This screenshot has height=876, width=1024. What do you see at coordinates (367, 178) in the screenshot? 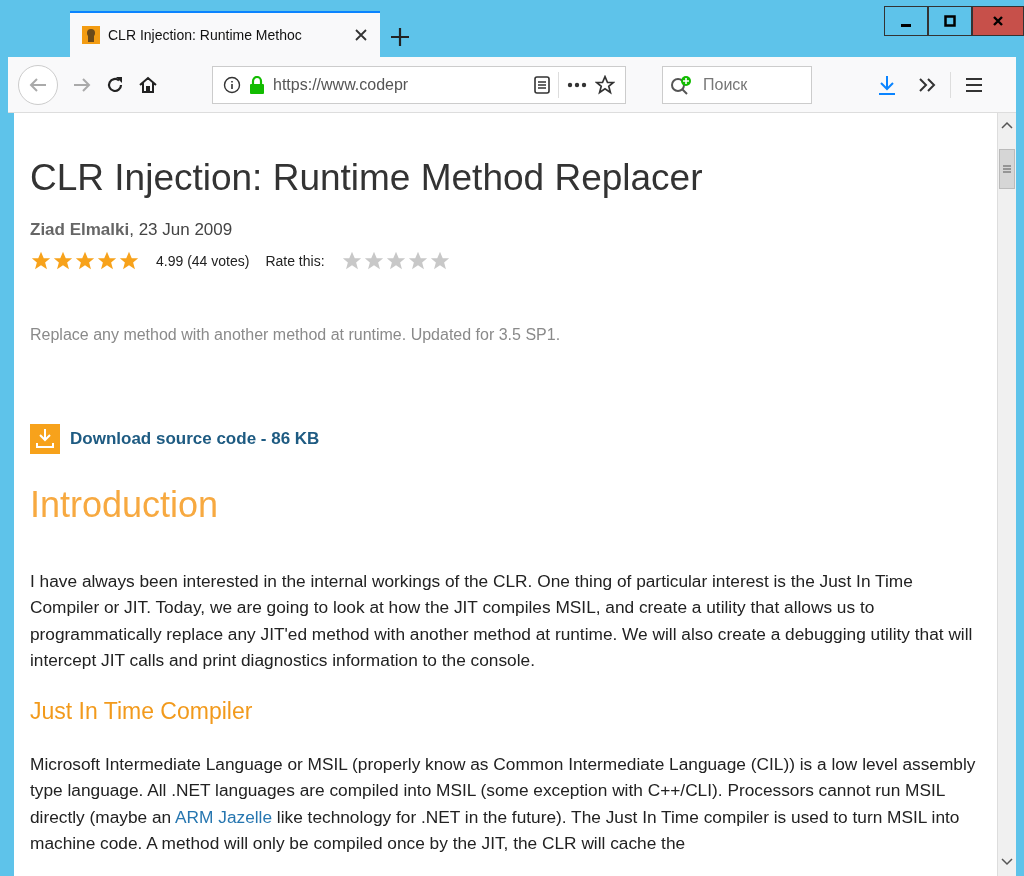
I see `article-title: CLR Injection: Runtime Method Replacer` at bounding box center [367, 178].